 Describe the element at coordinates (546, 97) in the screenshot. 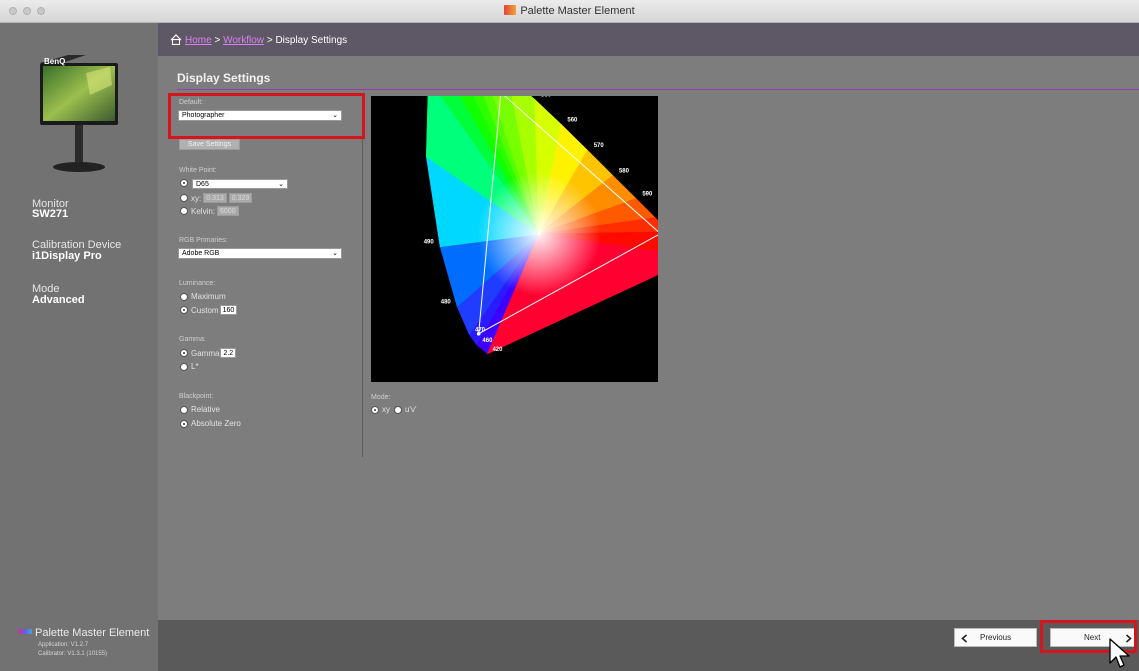

I see `wavelength-label: 550` at that location.